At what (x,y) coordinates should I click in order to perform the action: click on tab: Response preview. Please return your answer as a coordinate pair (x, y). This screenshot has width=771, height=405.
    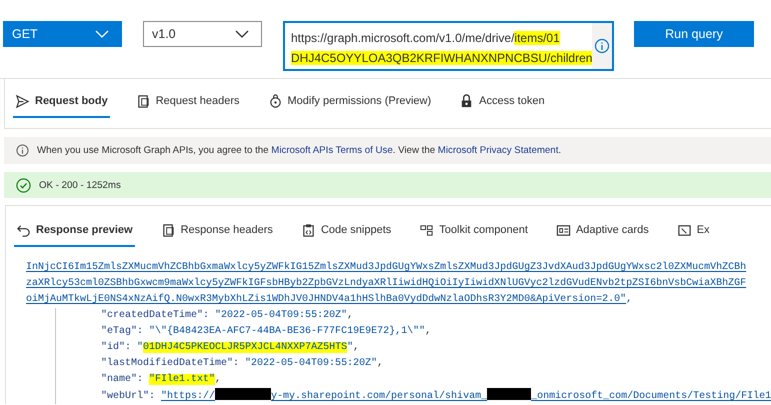
    Looking at the image, I should click on (74, 233).